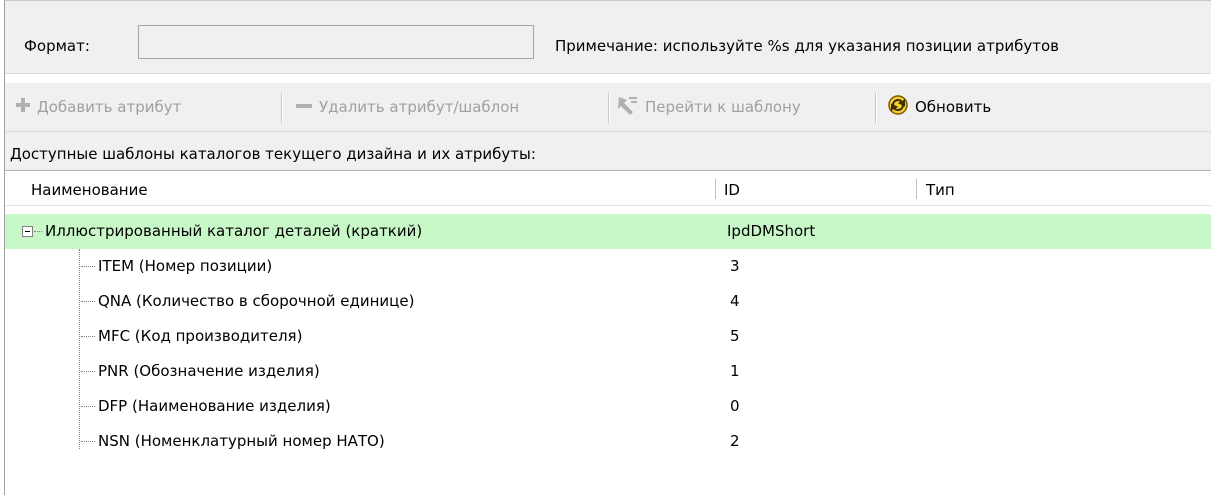 The width and height of the screenshot is (1211, 495). What do you see at coordinates (185, 266) in the screenshot?
I see `row-name: ITEM (Номер позиции)` at bounding box center [185, 266].